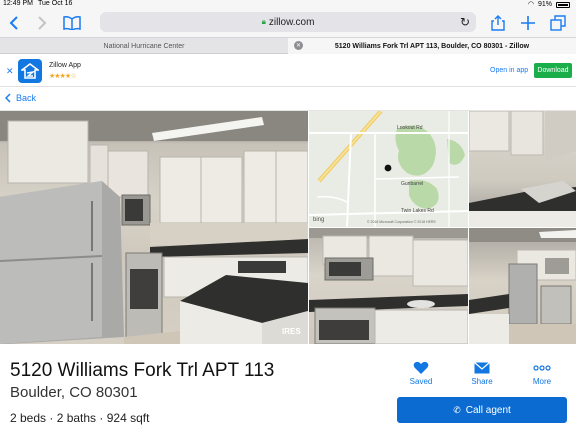 This screenshot has height=432, width=576. What do you see at coordinates (288, 99) in the screenshot?
I see `page-nav-bar: Back` at bounding box center [288, 99].